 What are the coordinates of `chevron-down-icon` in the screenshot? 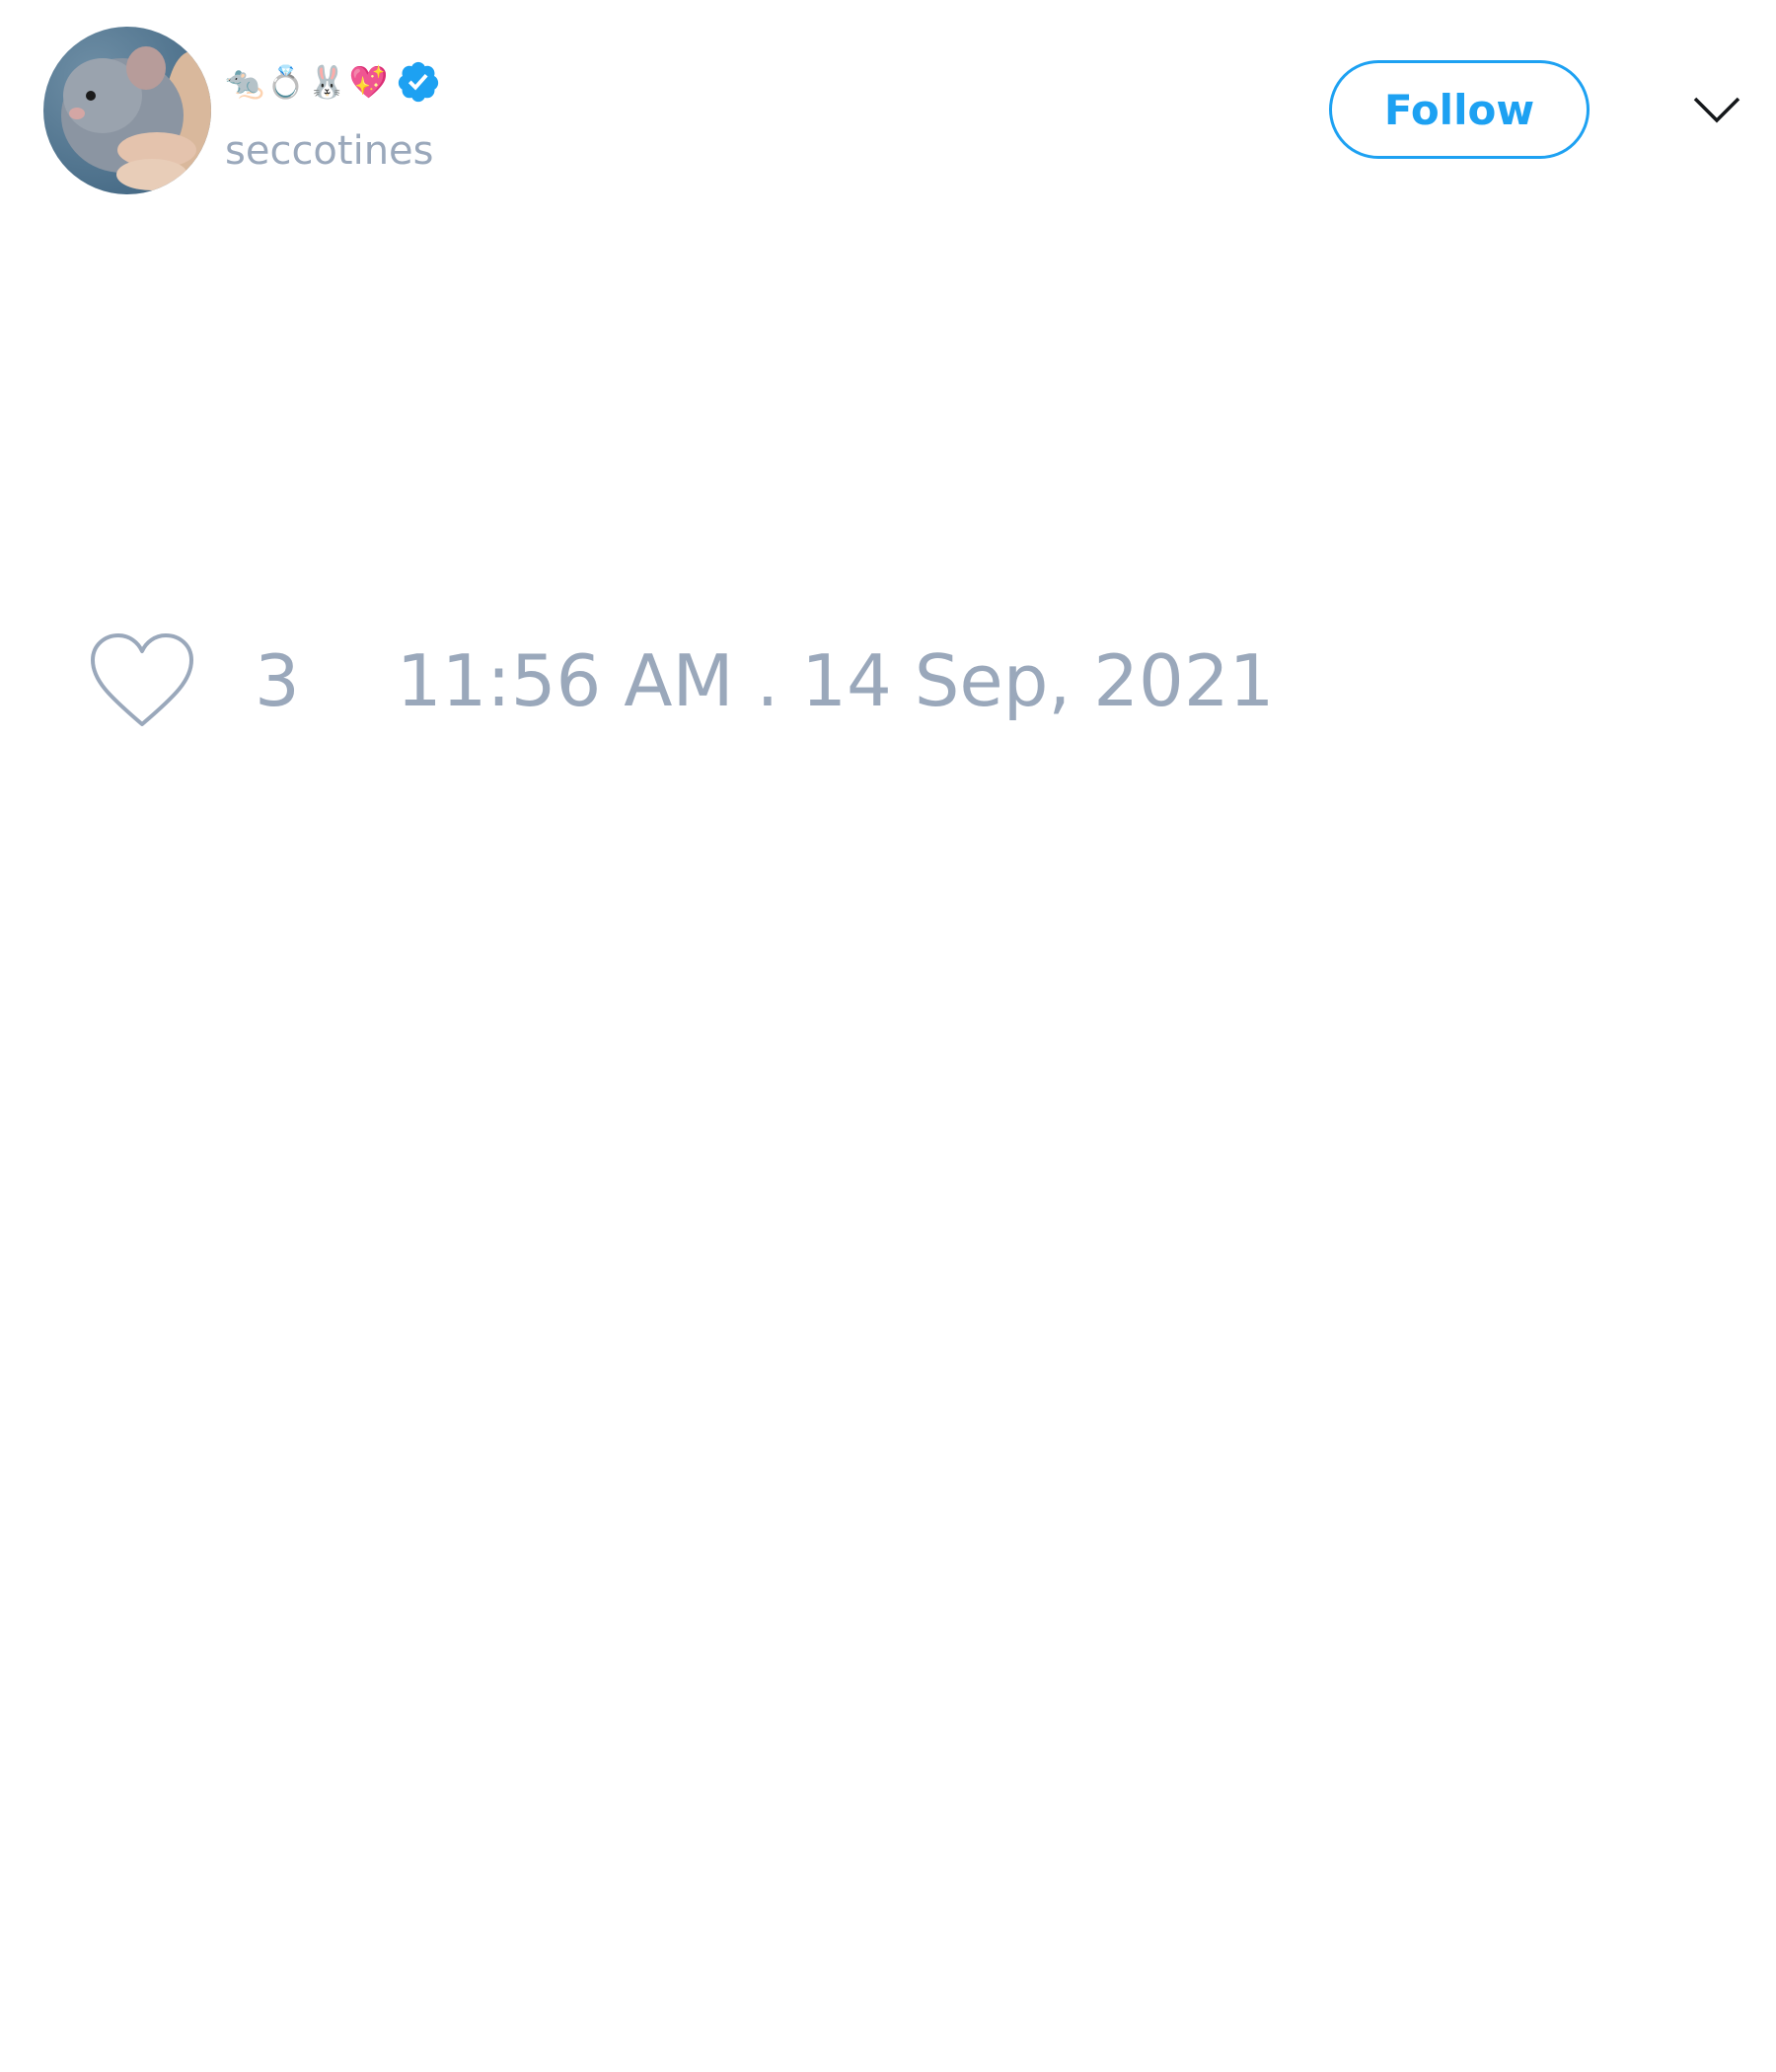 It's located at (1717, 109).